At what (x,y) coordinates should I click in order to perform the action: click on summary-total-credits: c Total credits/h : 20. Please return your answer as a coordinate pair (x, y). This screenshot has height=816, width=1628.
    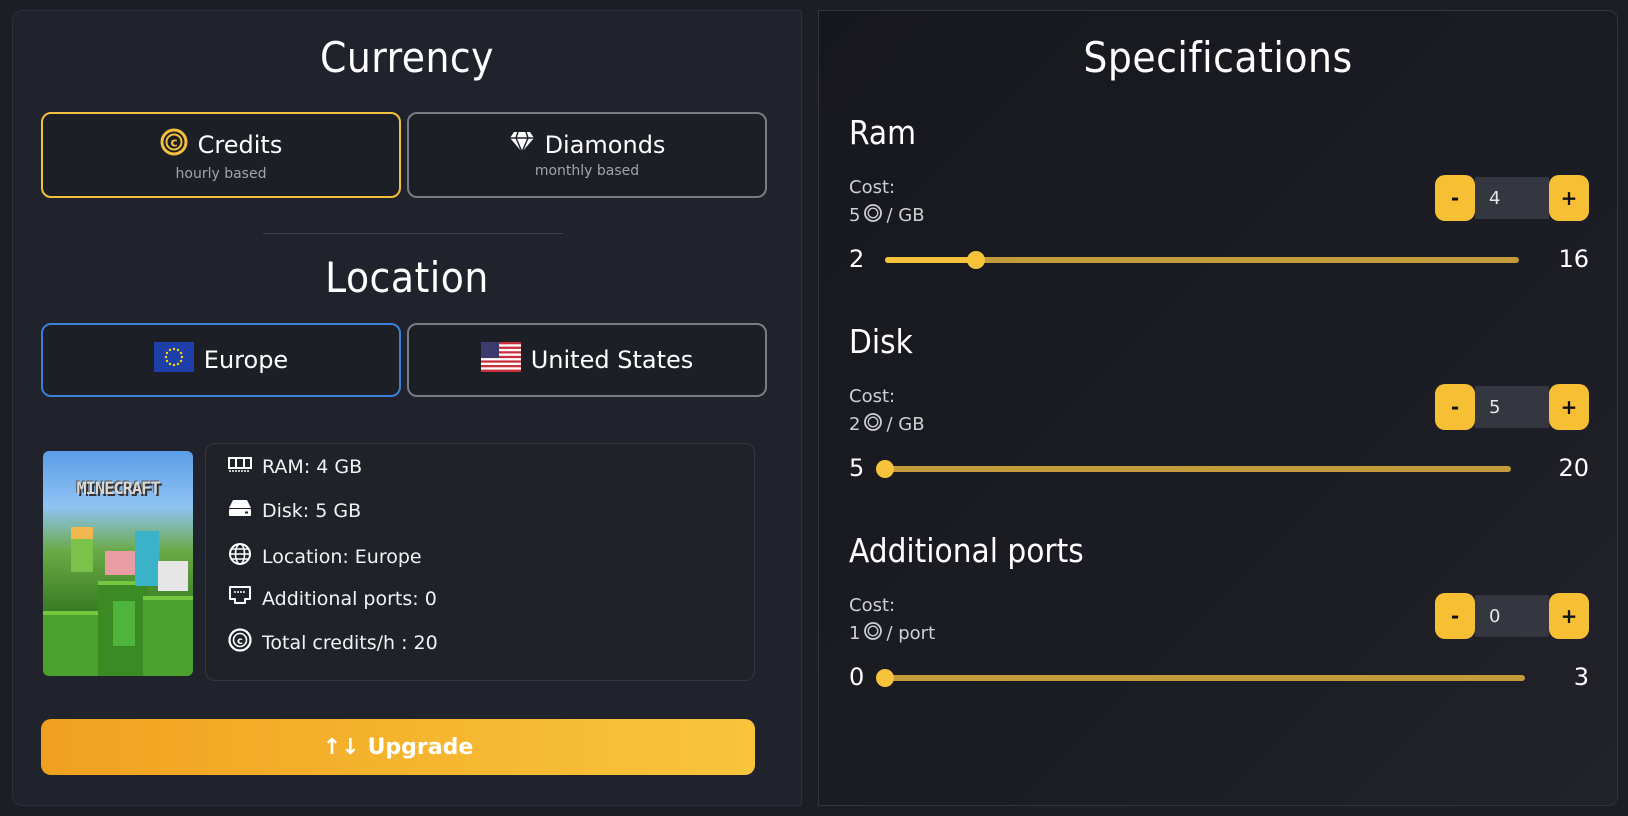
    Looking at the image, I should click on (333, 642).